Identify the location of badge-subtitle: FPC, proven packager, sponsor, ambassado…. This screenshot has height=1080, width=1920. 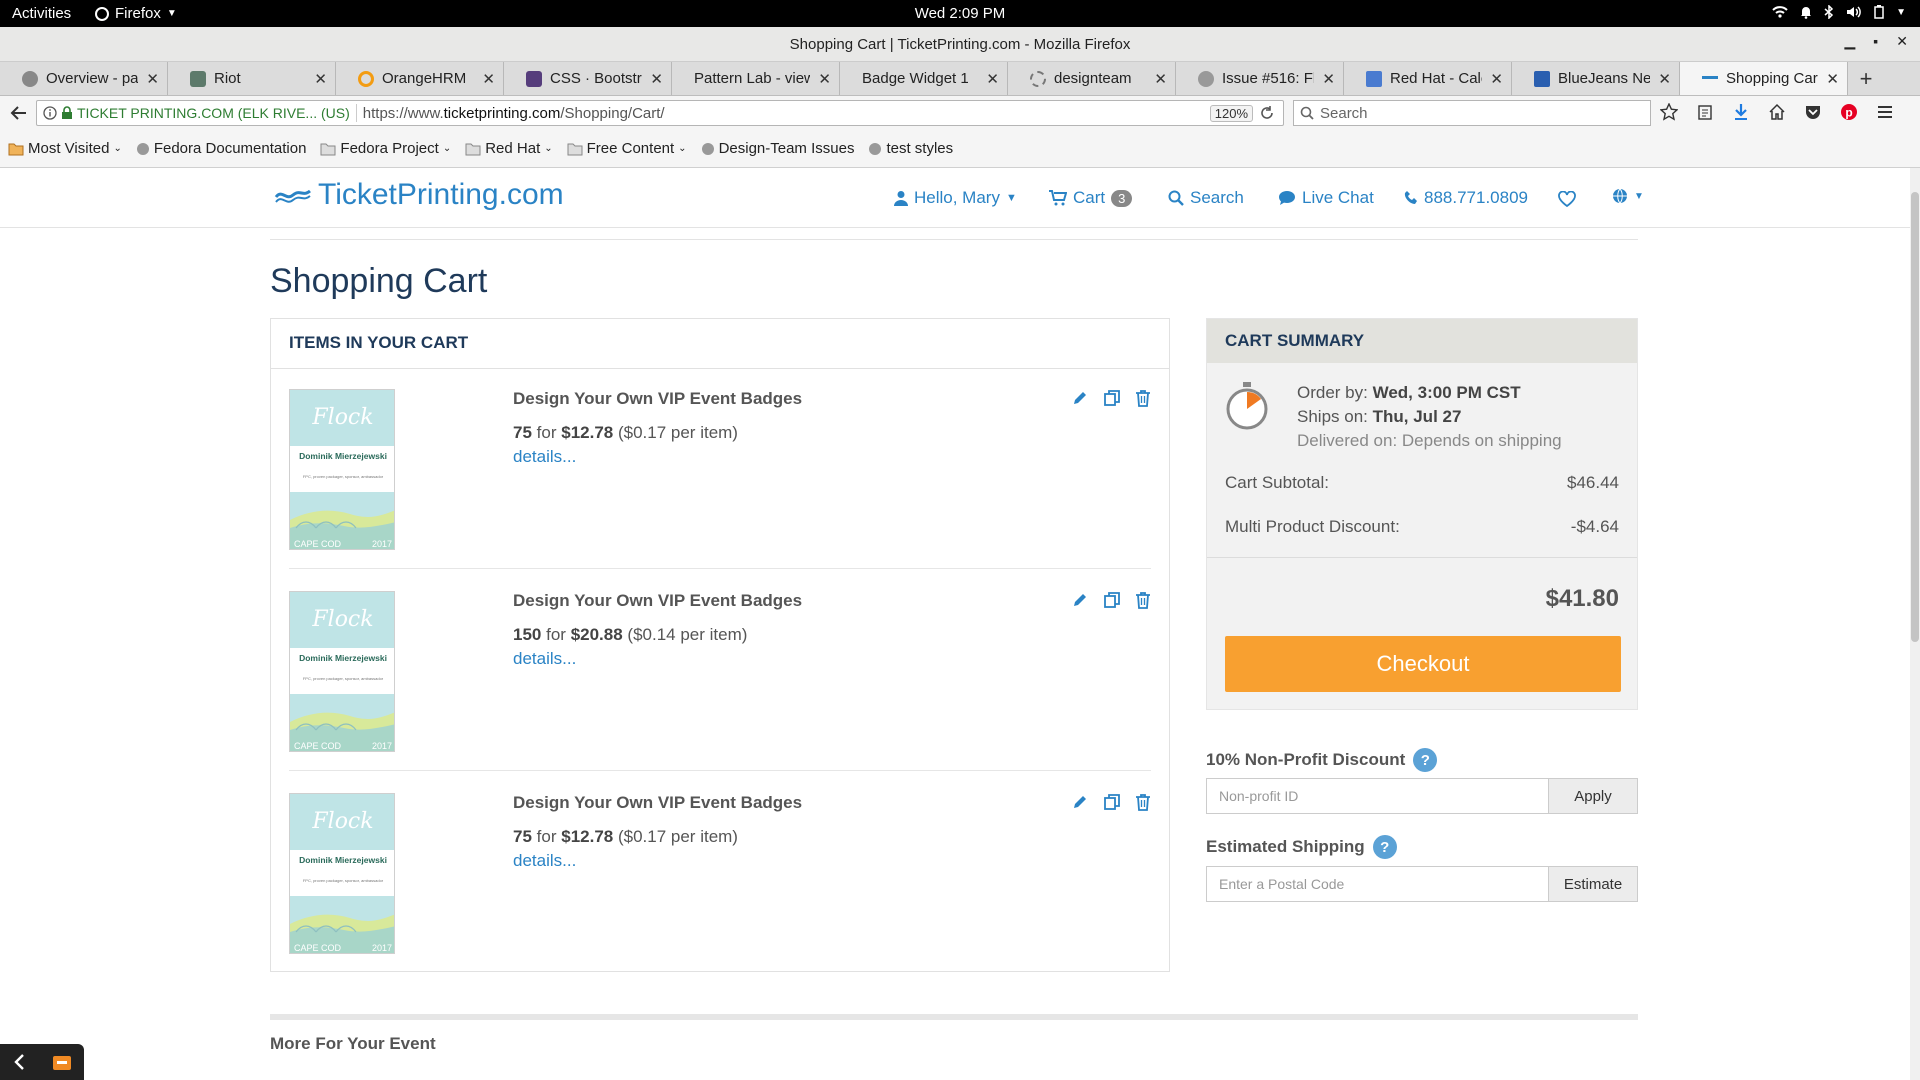
(343, 678).